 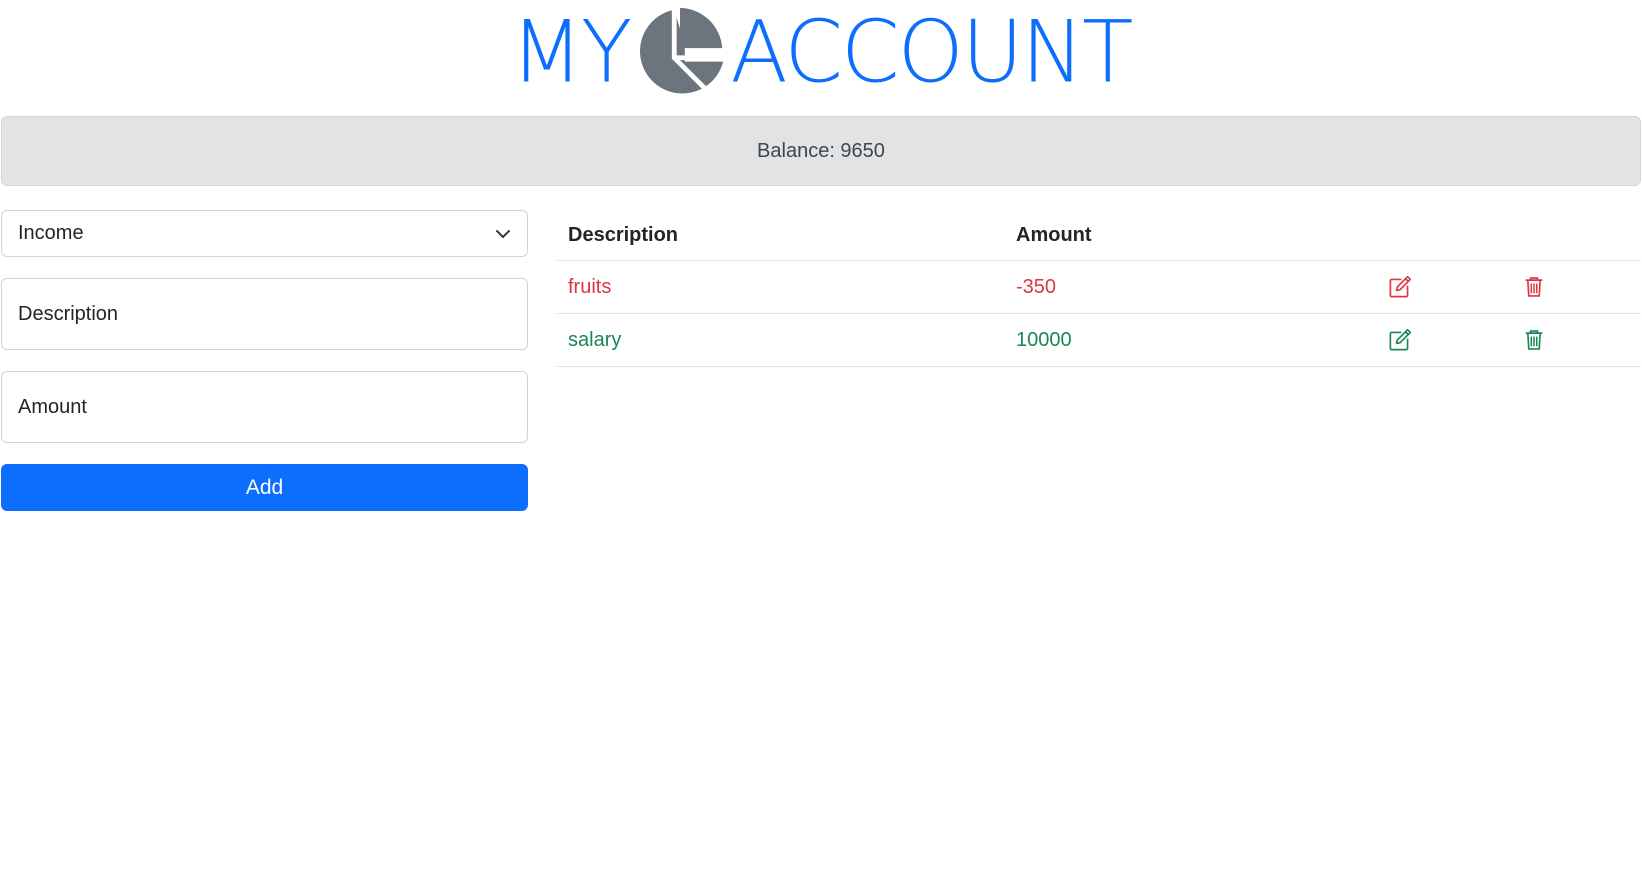 I want to click on balance-text: Balance: 9650, so click(x=821, y=150).